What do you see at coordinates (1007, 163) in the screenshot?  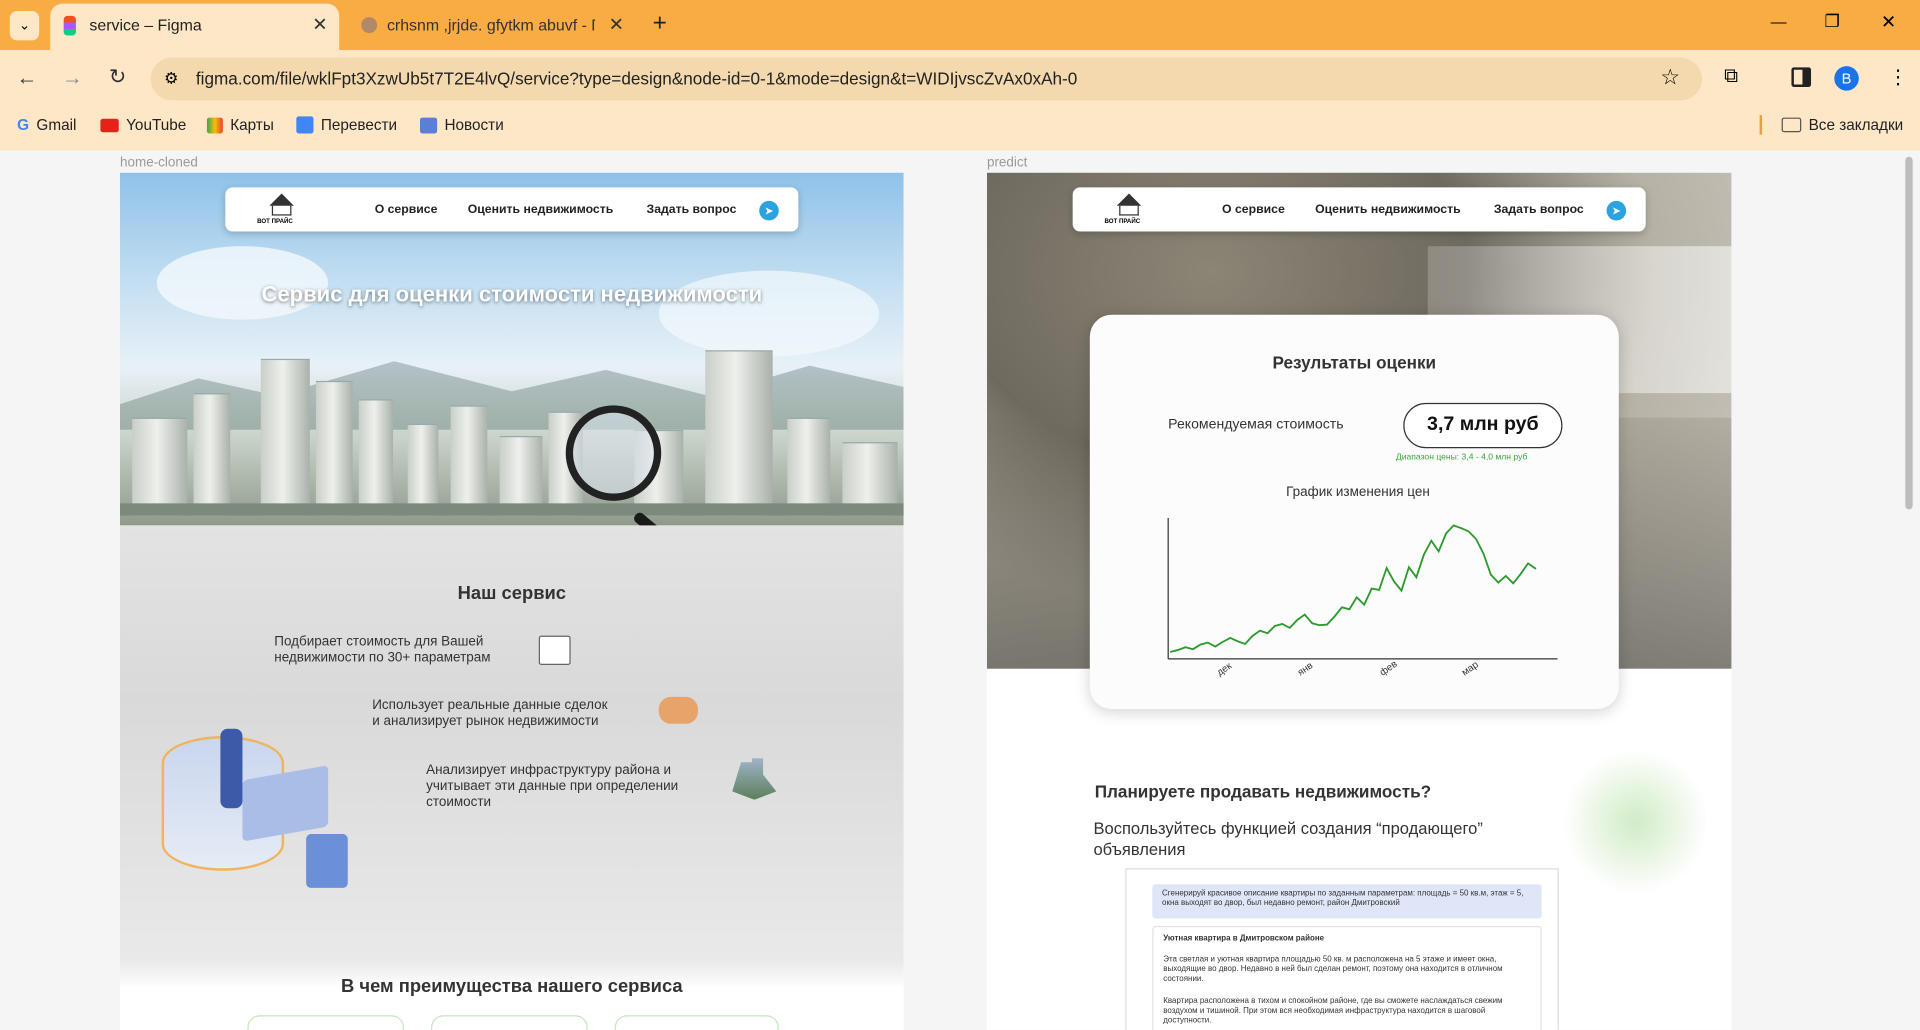 I see `frame-label-predict: predict` at bounding box center [1007, 163].